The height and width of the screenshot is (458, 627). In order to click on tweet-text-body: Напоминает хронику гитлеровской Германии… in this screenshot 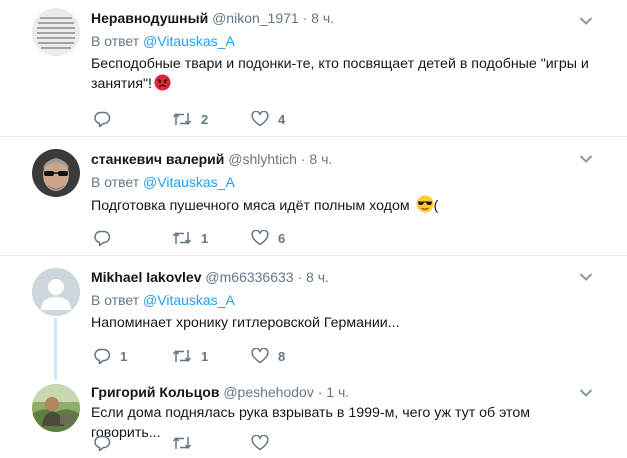, I will do `click(245, 323)`.